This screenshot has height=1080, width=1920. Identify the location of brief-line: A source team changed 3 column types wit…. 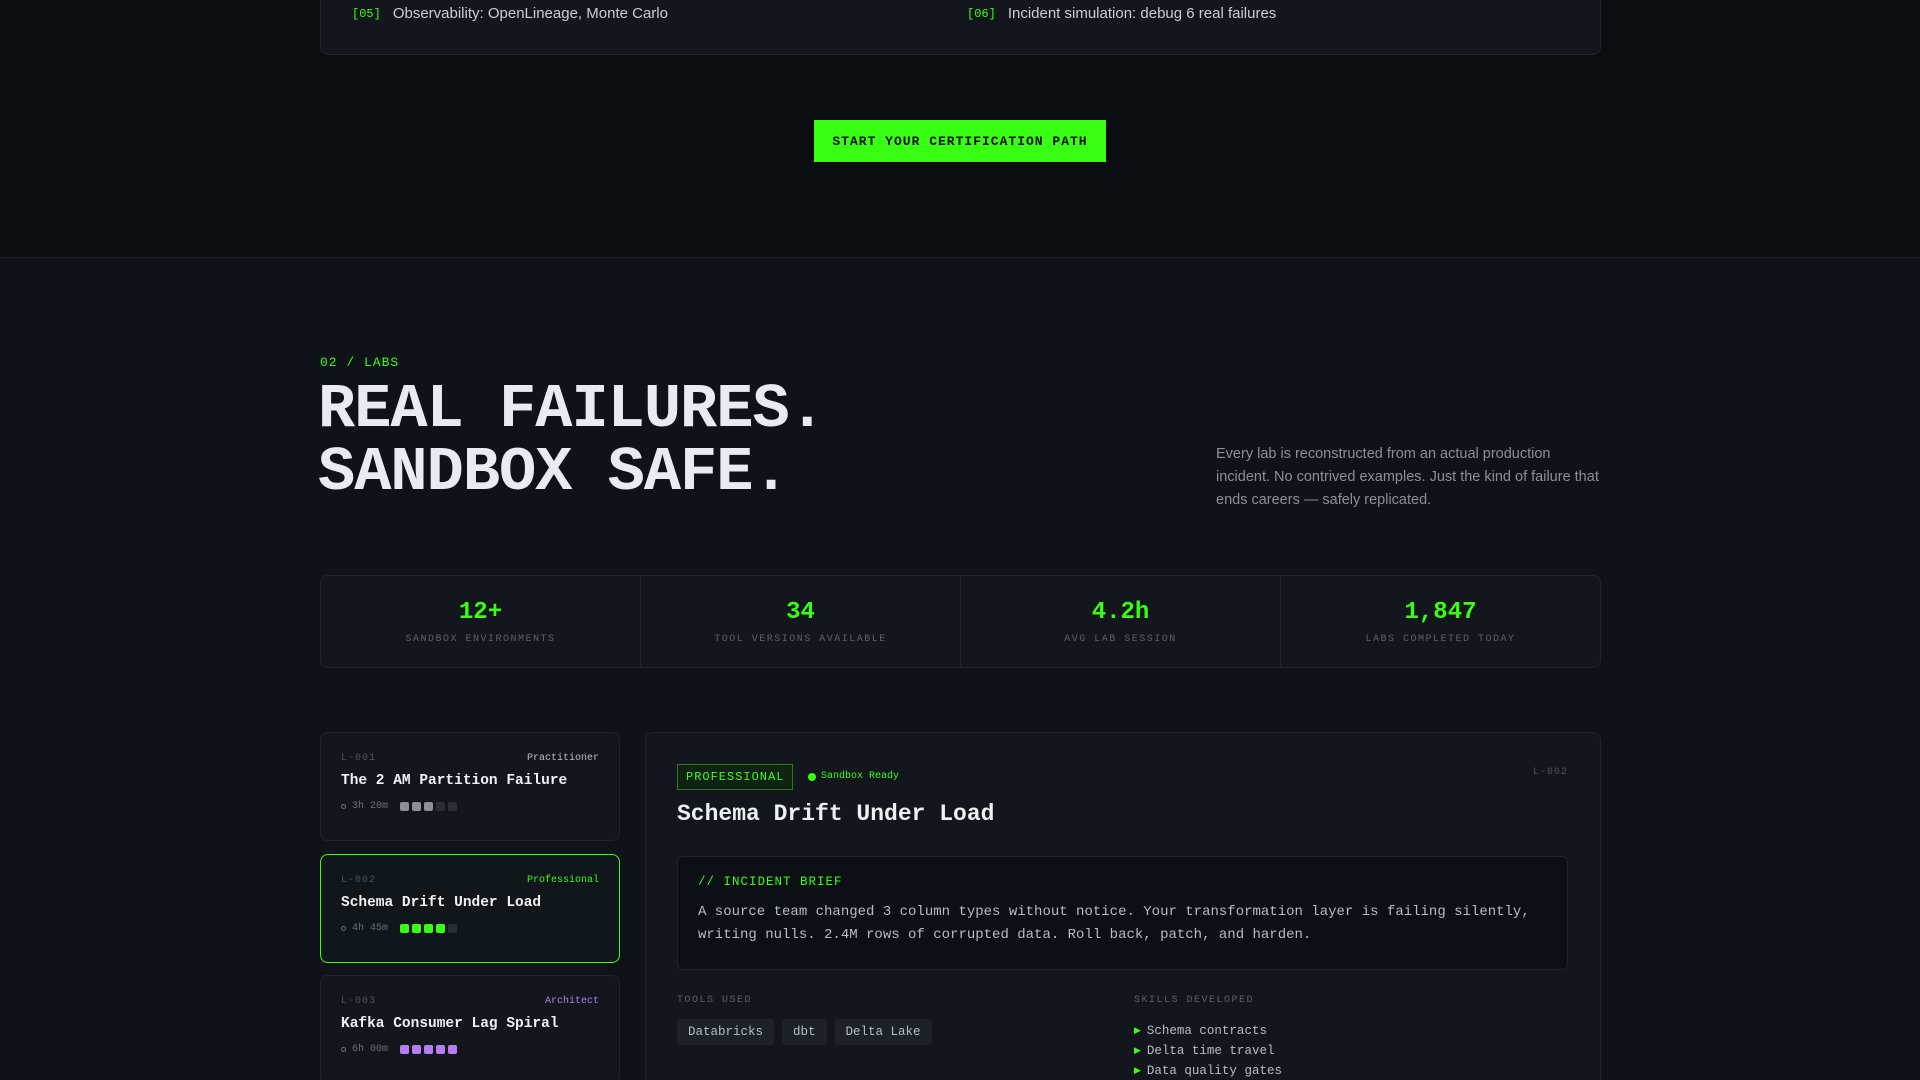
(1114, 912).